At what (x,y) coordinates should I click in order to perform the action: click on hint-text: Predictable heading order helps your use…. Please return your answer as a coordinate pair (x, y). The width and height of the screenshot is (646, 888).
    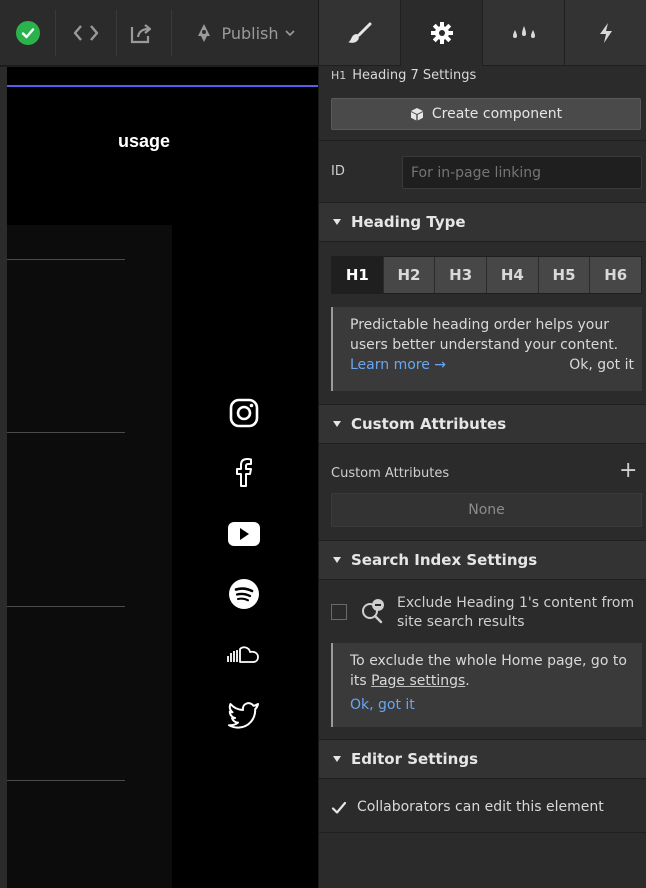
    Looking at the image, I should click on (484, 335).